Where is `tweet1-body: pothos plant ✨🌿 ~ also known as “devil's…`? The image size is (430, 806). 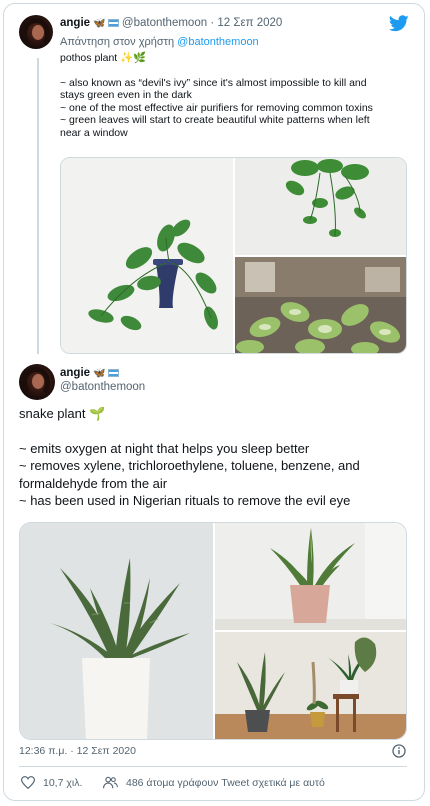
tweet1-body: pothos plant ✨🌿 ~ also known as “devil's… is located at coordinates (235, 96).